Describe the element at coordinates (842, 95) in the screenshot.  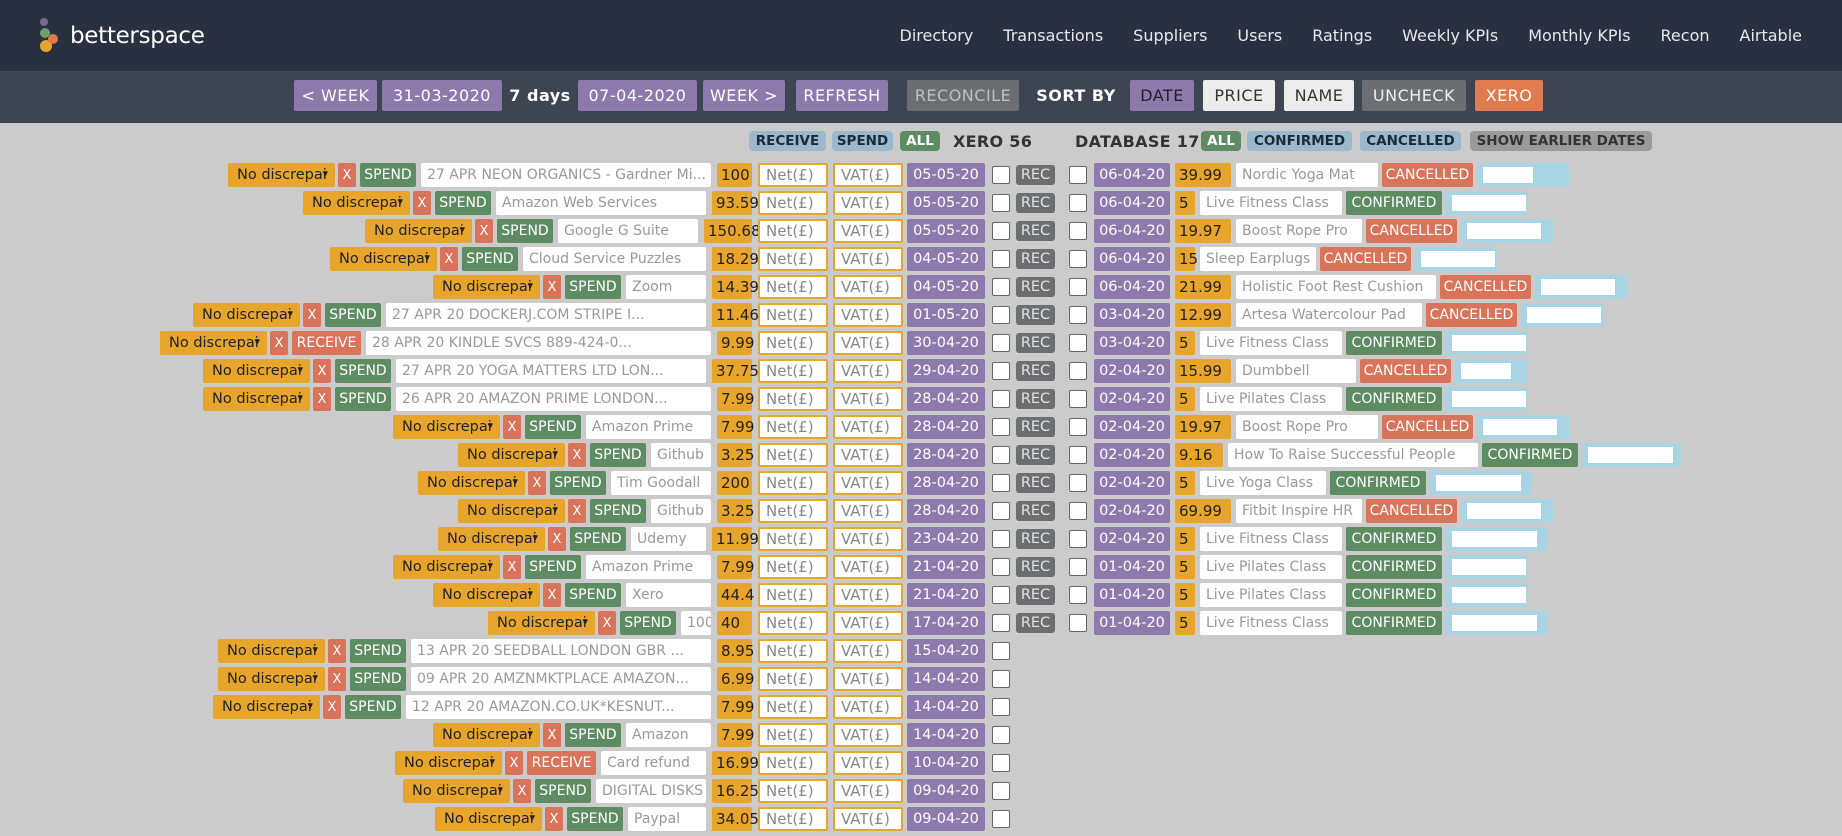
I see `refresh-button: REFRESH` at that location.